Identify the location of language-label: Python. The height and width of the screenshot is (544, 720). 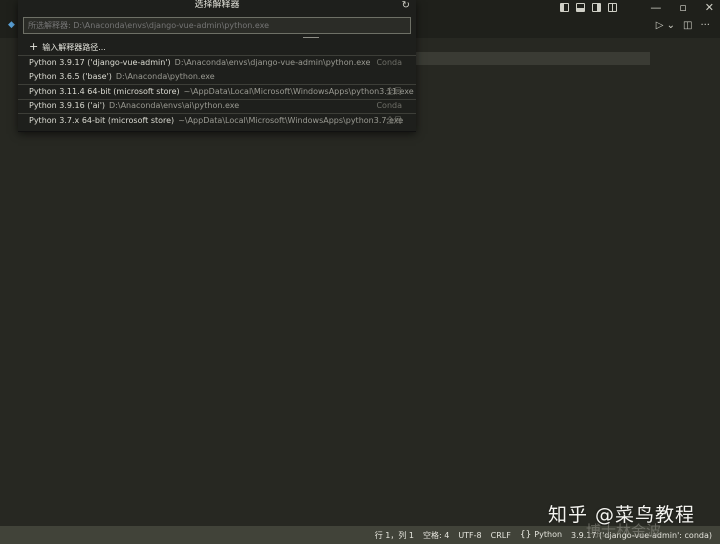
(548, 534).